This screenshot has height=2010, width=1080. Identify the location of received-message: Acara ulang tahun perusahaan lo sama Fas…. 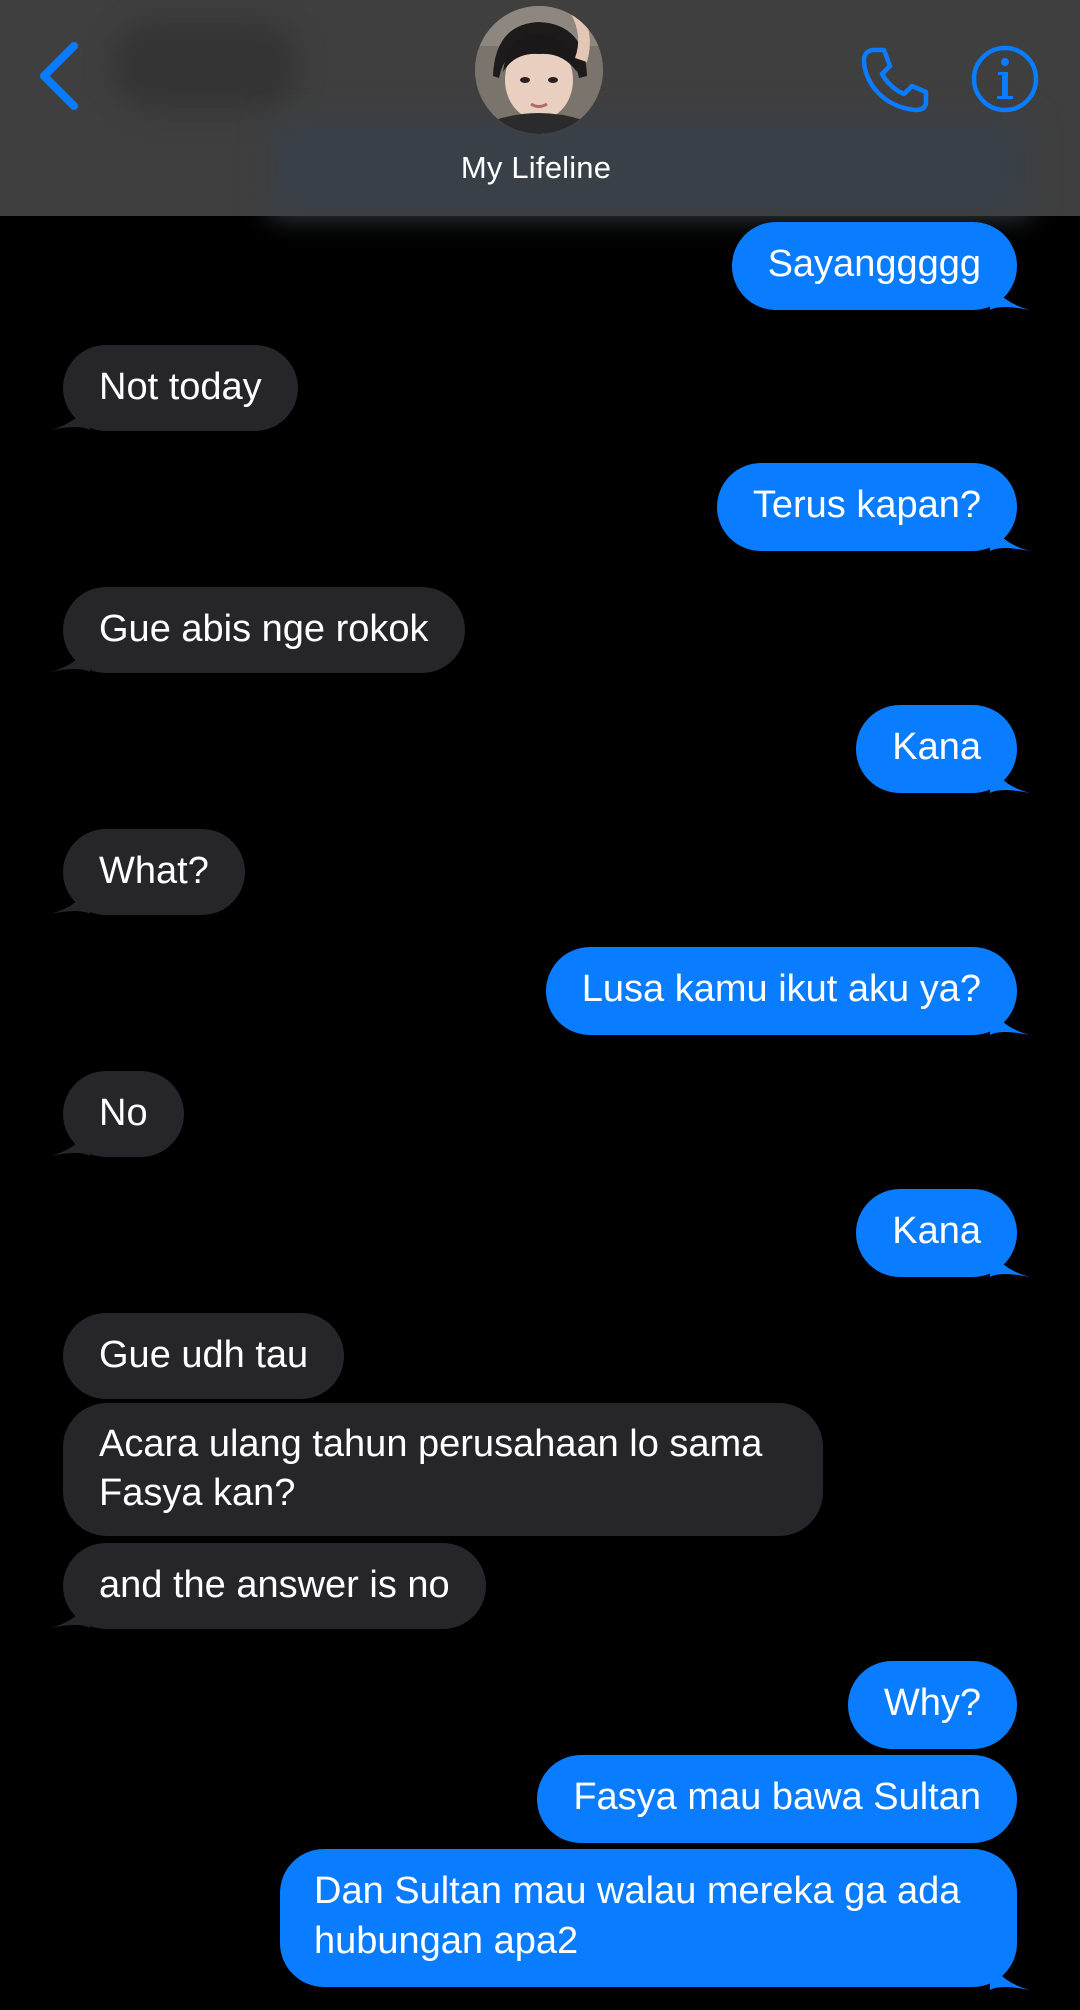
(443, 1469).